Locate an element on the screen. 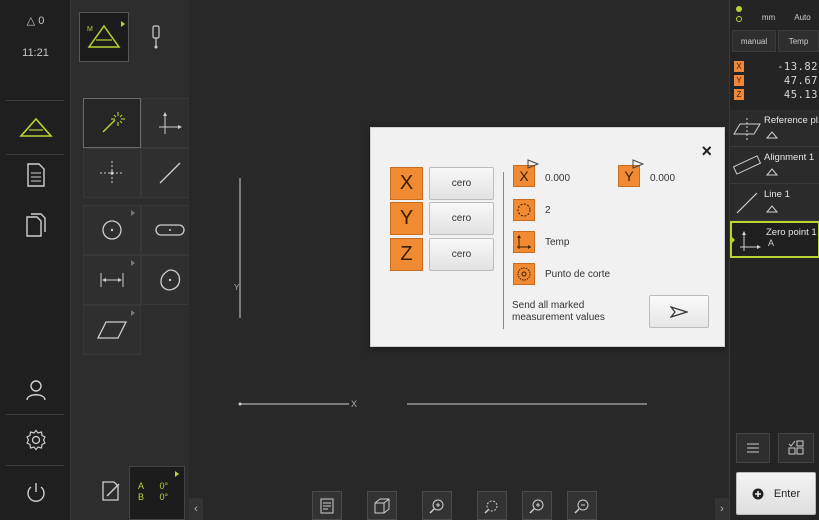 This screenshot has height=520, width=819. axis-z-tag: Z is located at coordinates (739, 94).